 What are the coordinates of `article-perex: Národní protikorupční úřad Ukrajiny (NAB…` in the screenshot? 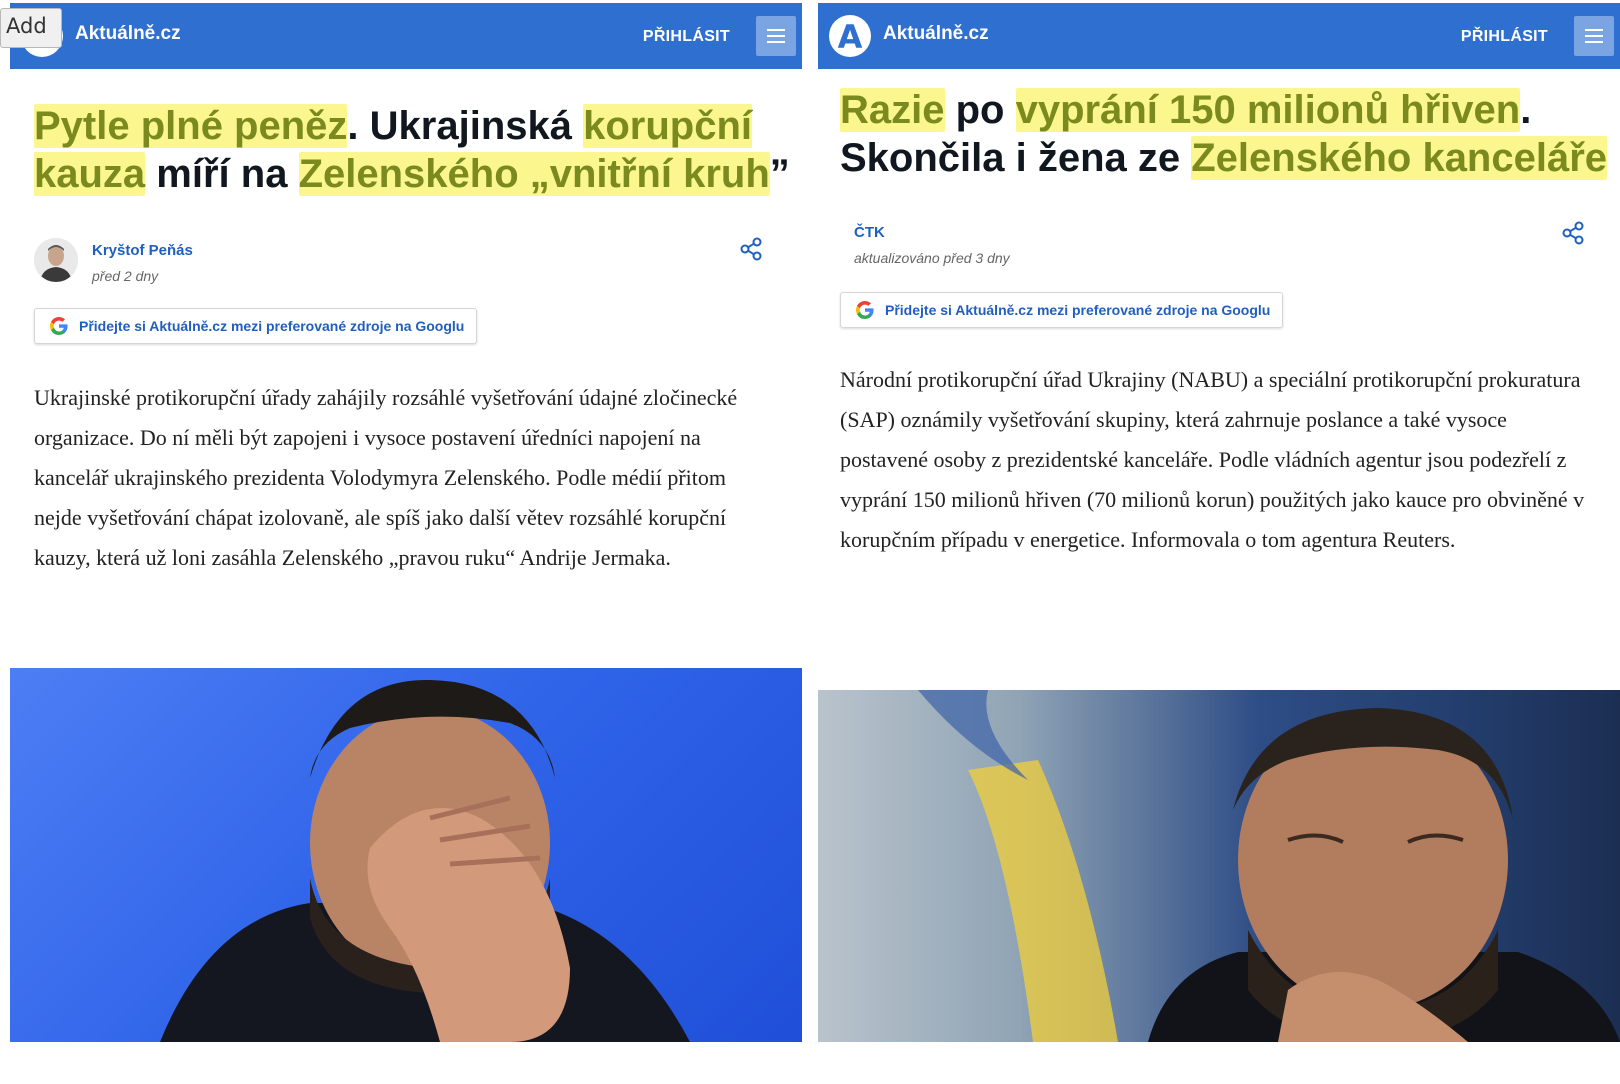 It's located at (1212, 459).